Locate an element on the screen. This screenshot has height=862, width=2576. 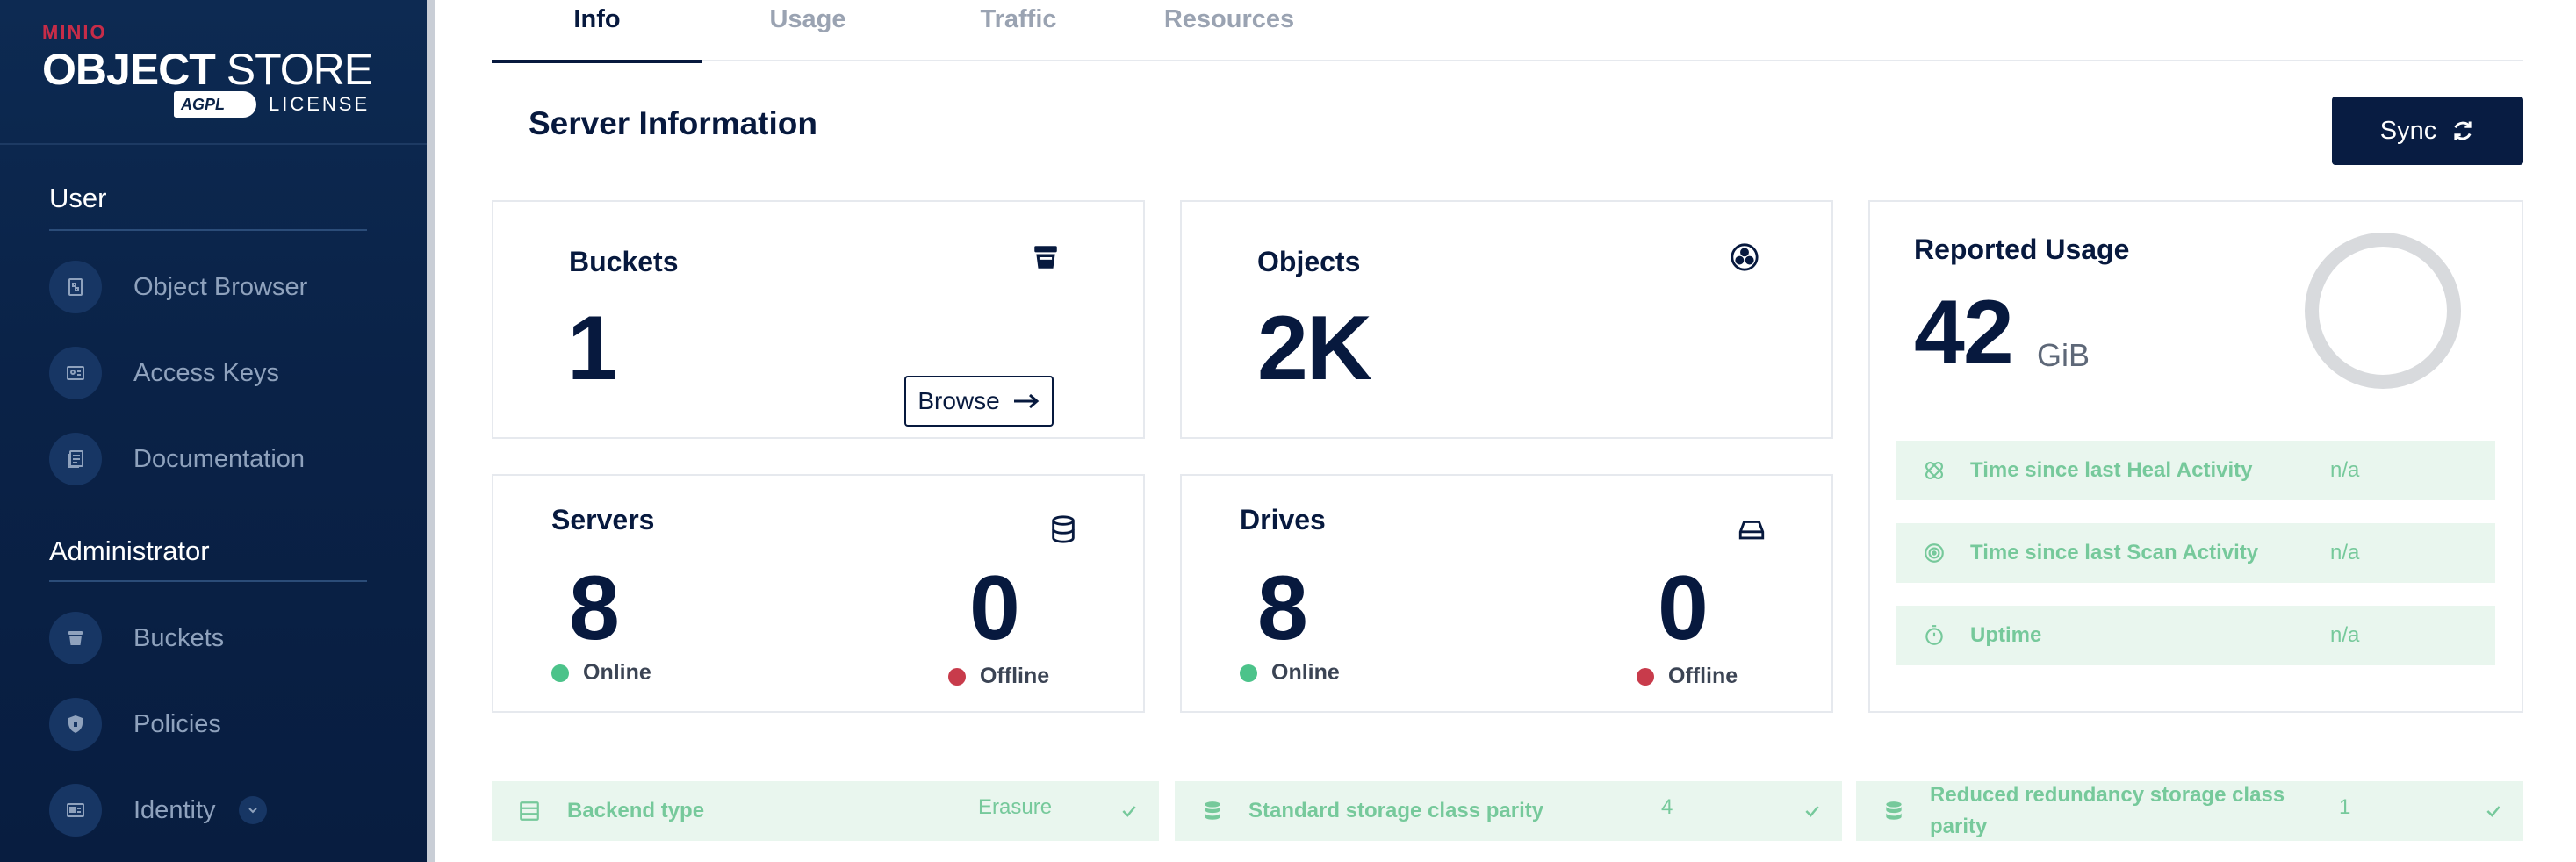
arrow-right-icon is located at coordinates (1026, 401).